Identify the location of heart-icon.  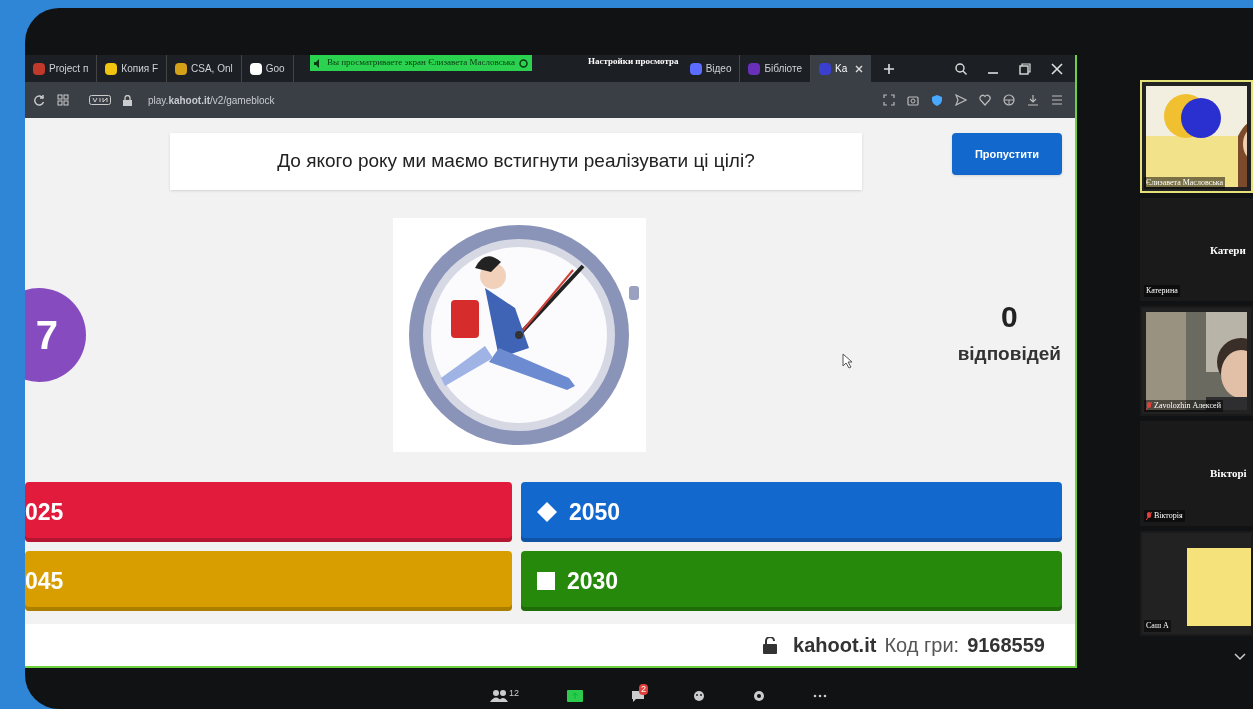
(985, 100).